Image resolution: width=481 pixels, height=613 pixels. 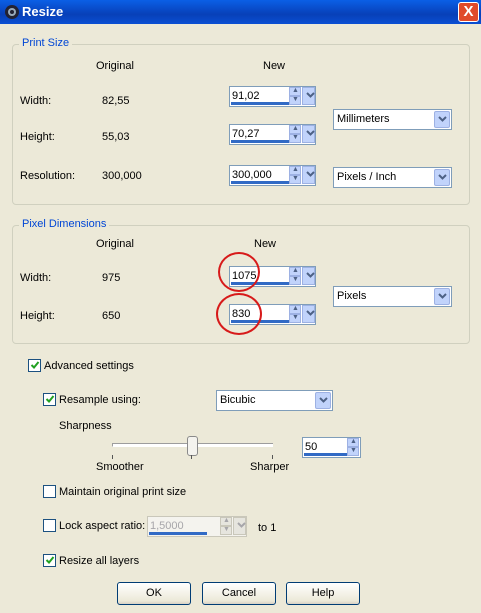 I want to click on close-icon: X, so click(x=468, y=11).